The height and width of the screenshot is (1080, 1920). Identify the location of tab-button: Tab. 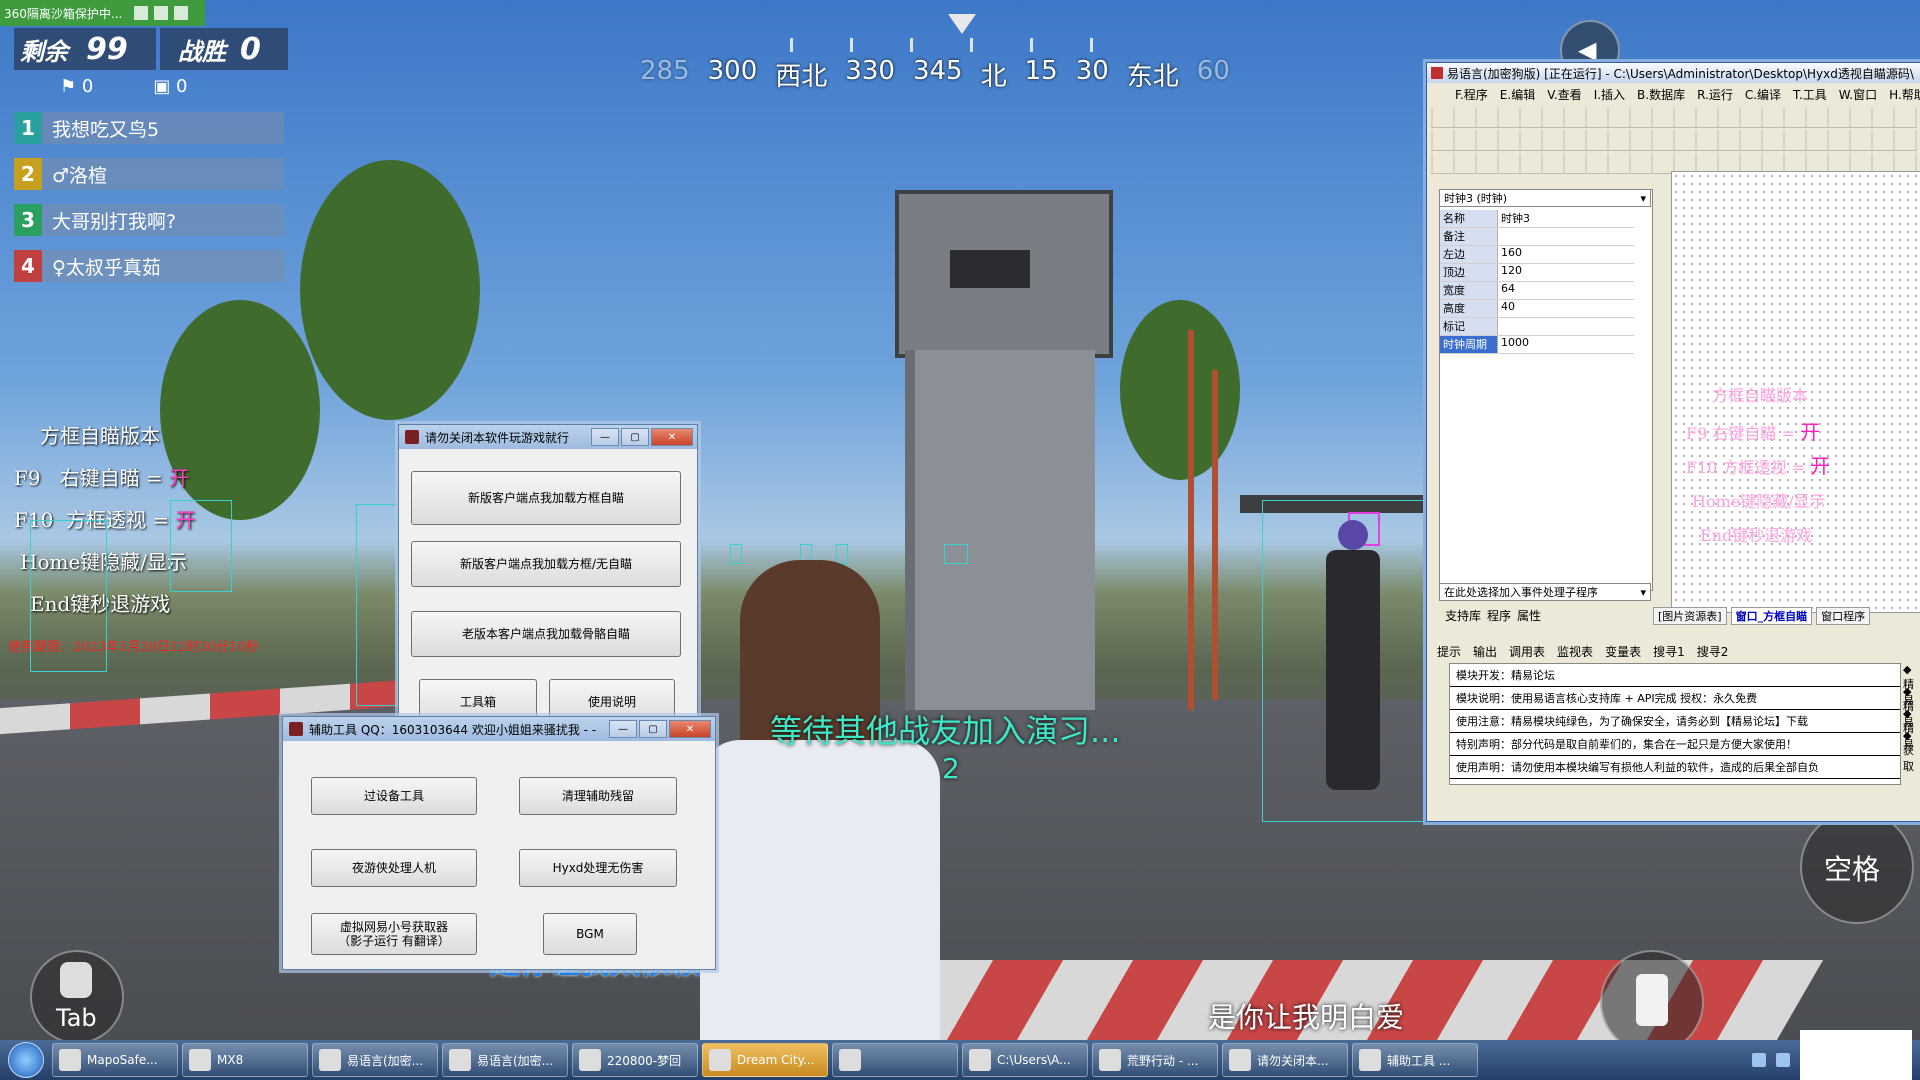
(77, 997).